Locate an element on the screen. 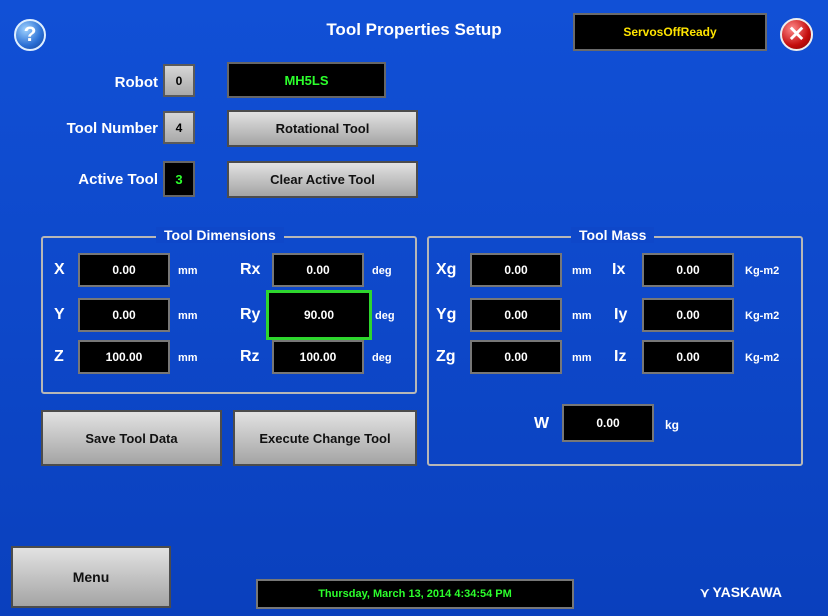 The image size is (828, 616). iy-value-field: 0.00 is located at coordinates (688, 315).